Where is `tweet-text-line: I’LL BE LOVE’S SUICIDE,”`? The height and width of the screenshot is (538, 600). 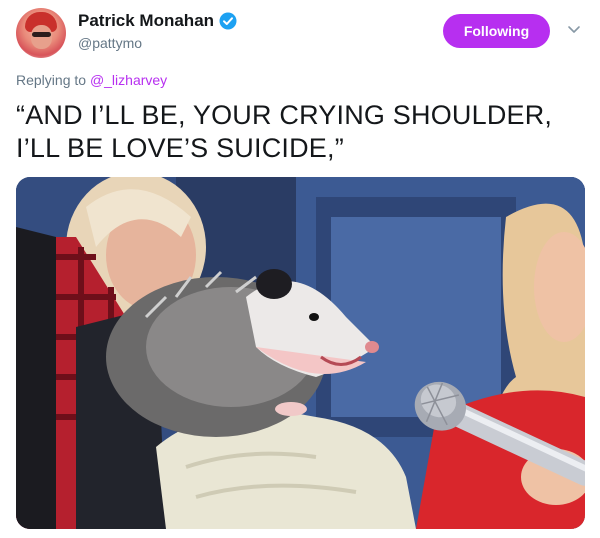
tweet-text-line: I’LL BE LOVE’S SUICIDE,” is located at coordinates (180, 148).